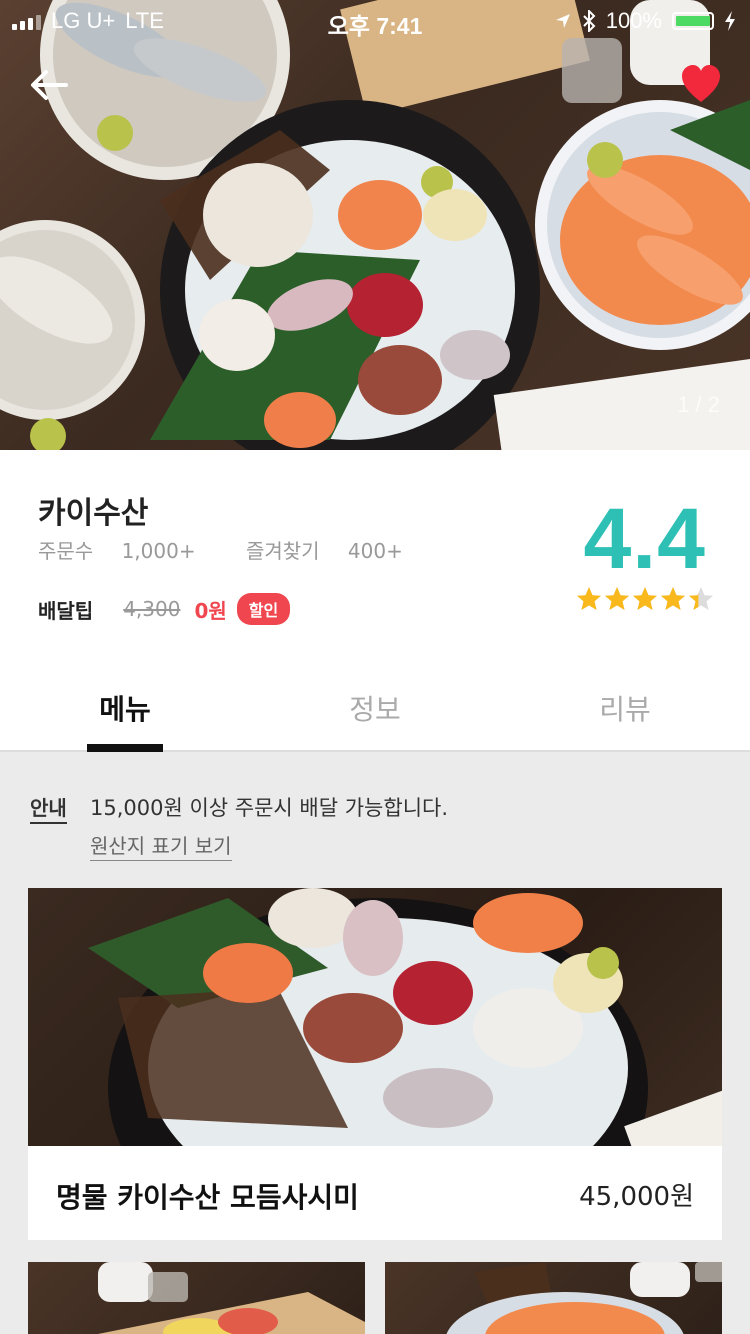  What do you see at coordinates (158, 551) in the screenshot?
I see `orders-value: 1,000+` at bounding box center [158, 551].